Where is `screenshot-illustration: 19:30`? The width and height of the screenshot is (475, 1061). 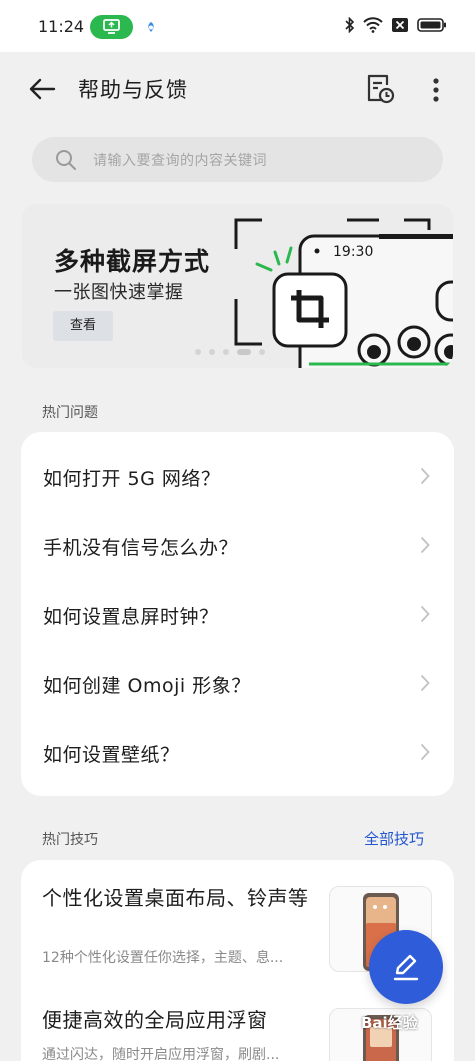
screenshot-illustration: 19:30 is located at coordinates (343, 293).